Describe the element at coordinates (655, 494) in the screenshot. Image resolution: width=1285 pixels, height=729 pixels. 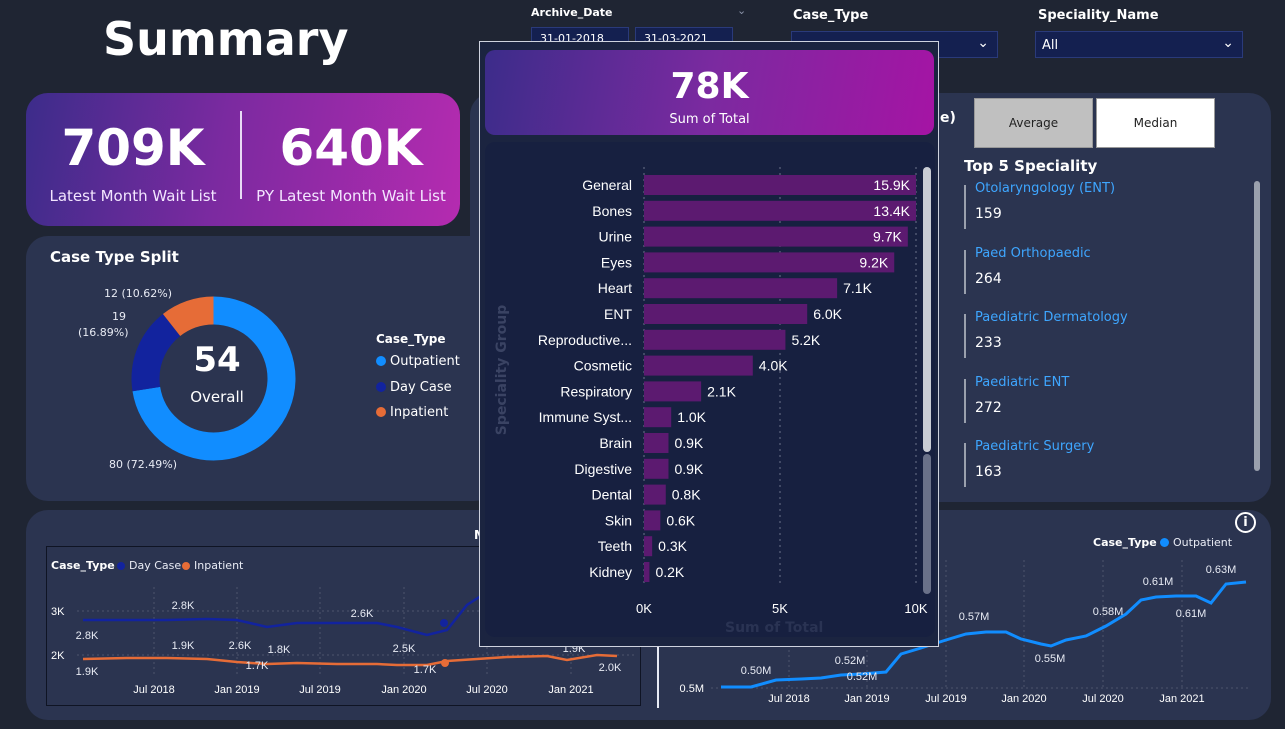
I see `bar-dental` at that location.